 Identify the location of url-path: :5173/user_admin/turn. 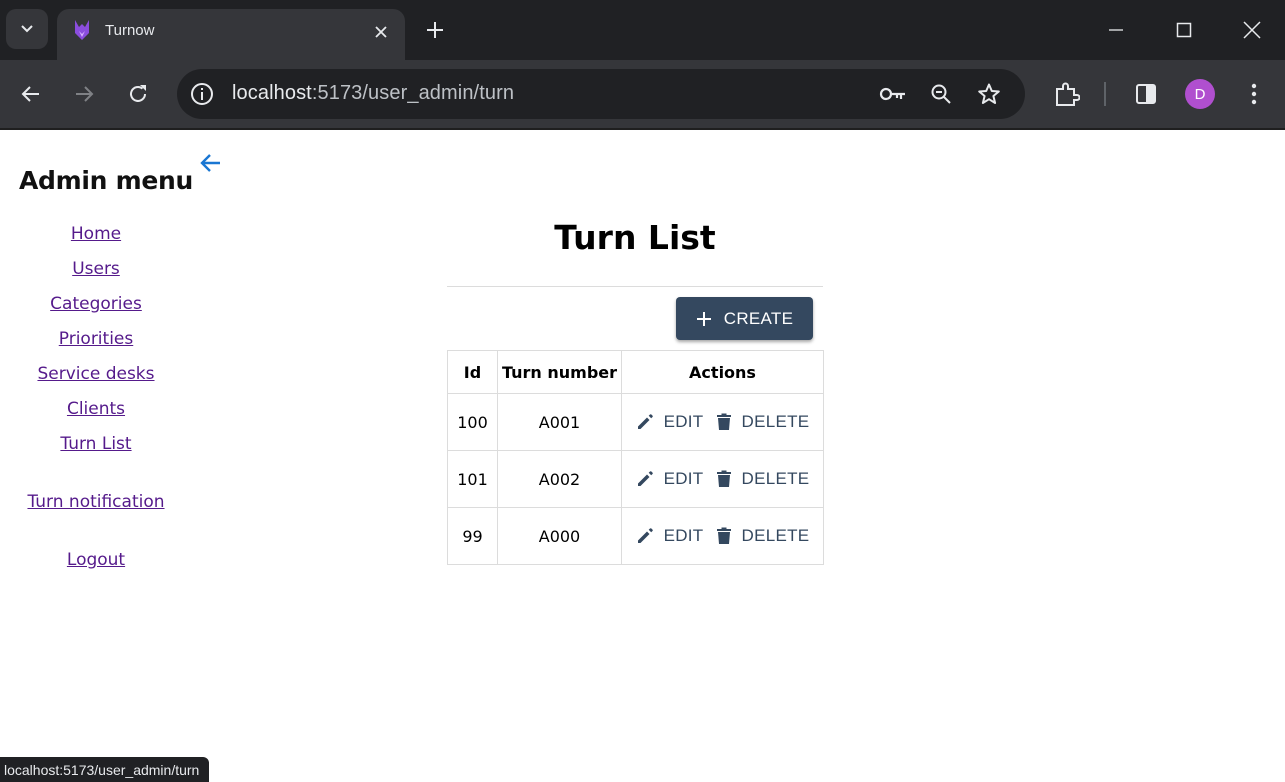
(413, 93).